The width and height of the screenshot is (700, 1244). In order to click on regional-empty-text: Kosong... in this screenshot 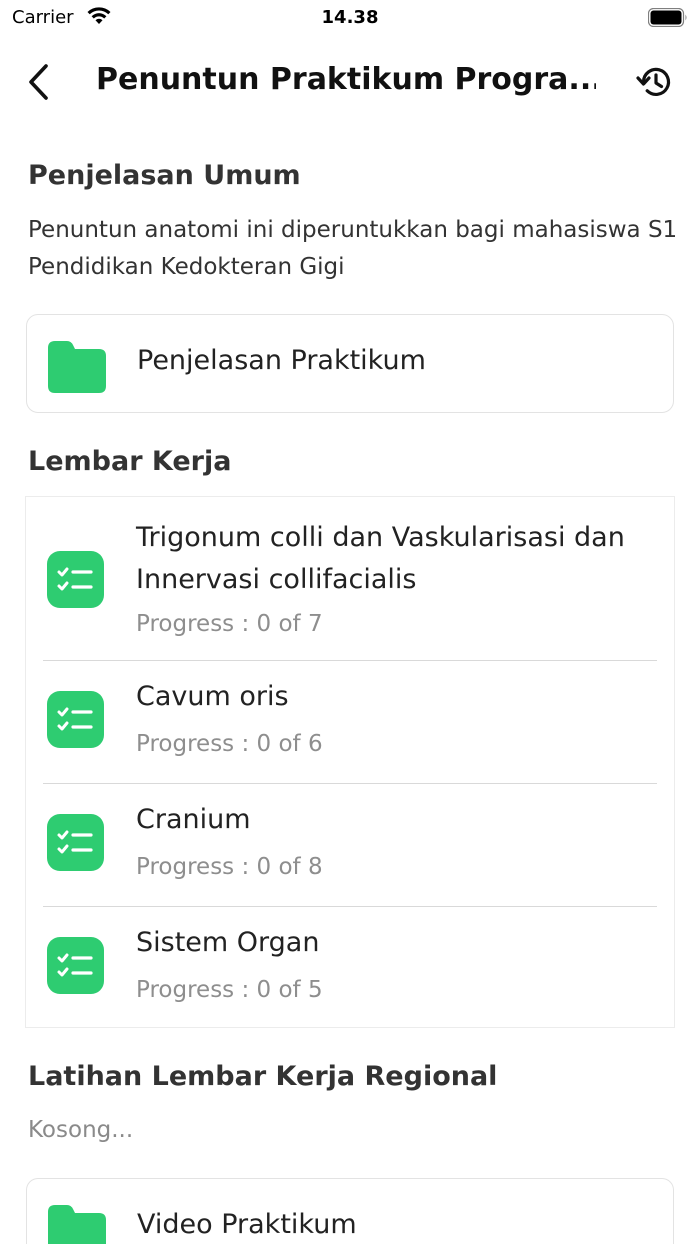, I will do `click(81, 1130)`.